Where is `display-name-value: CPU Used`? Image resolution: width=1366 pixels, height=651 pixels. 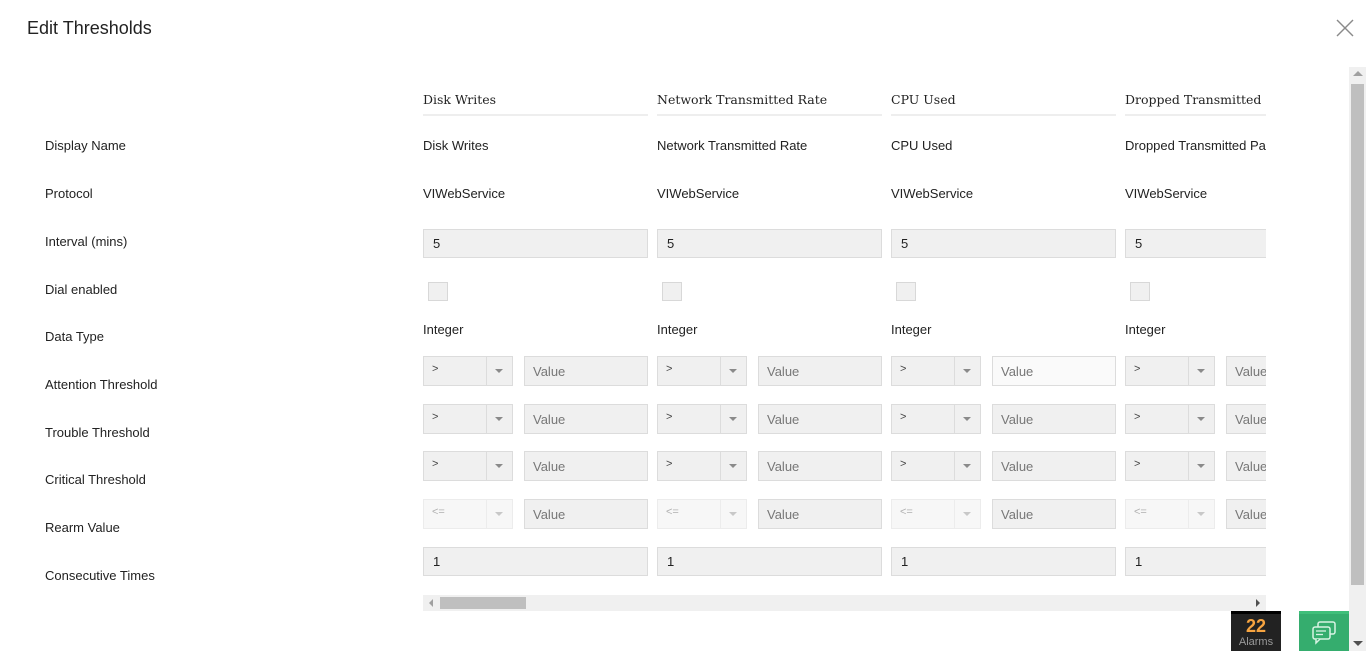 display-name-value: CPU Used is located at coordinates (922, 145).